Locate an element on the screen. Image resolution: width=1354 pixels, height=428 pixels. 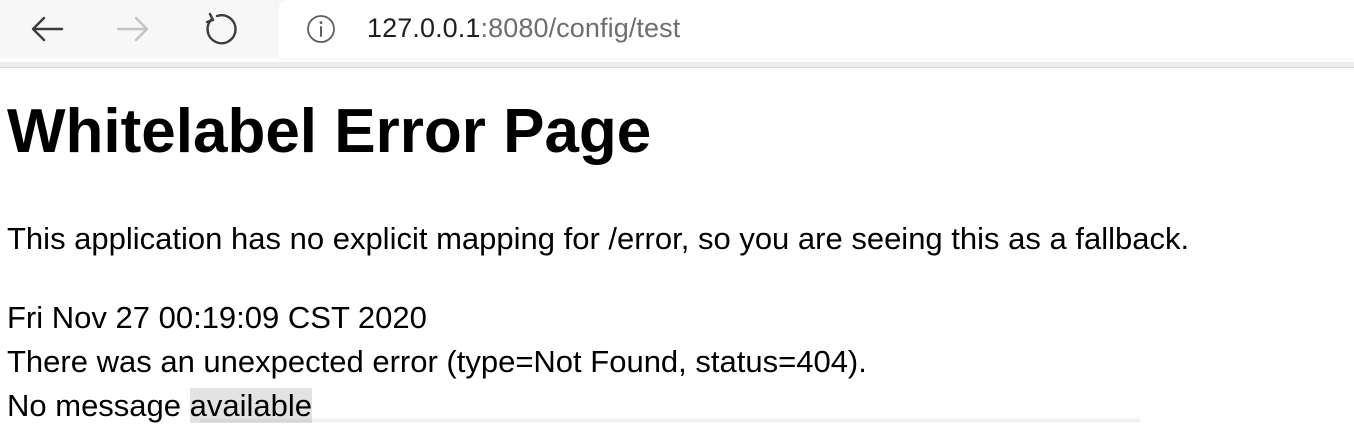
address-bar: 127.0.0.1:8080/config/test is located at coordinates (816, 29).